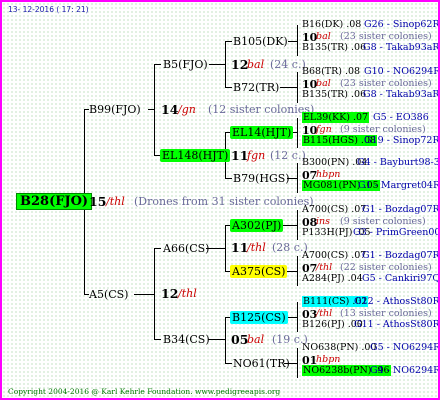 The image size is (440, 400). Describe the element at coordinates (186, 248) in the screenshot. I see `node-a66: A66(CS)` at that location.